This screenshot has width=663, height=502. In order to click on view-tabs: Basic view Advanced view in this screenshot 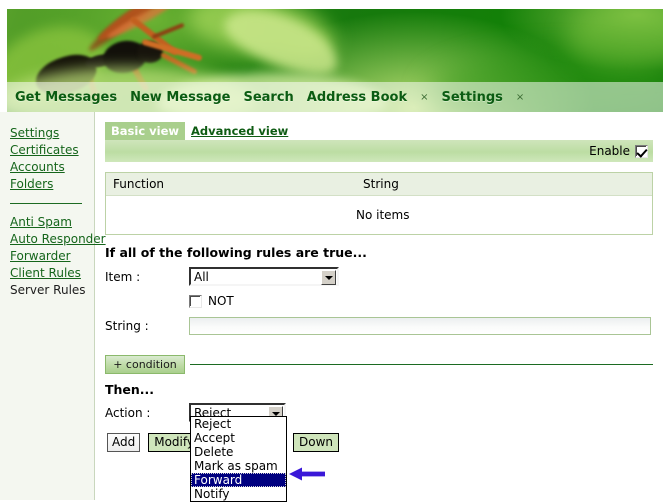, I will do `click(199, 131)`.